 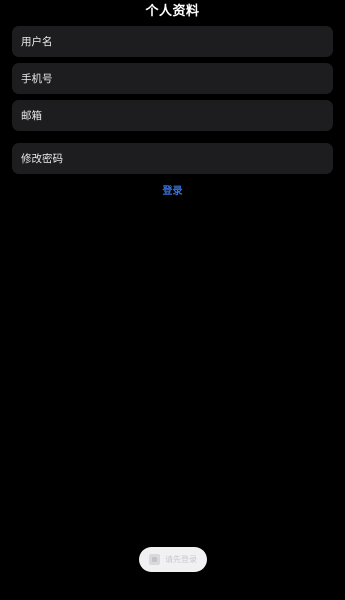 I want to click on login-required-toast: 请先登录, so click(x=173, y=559).